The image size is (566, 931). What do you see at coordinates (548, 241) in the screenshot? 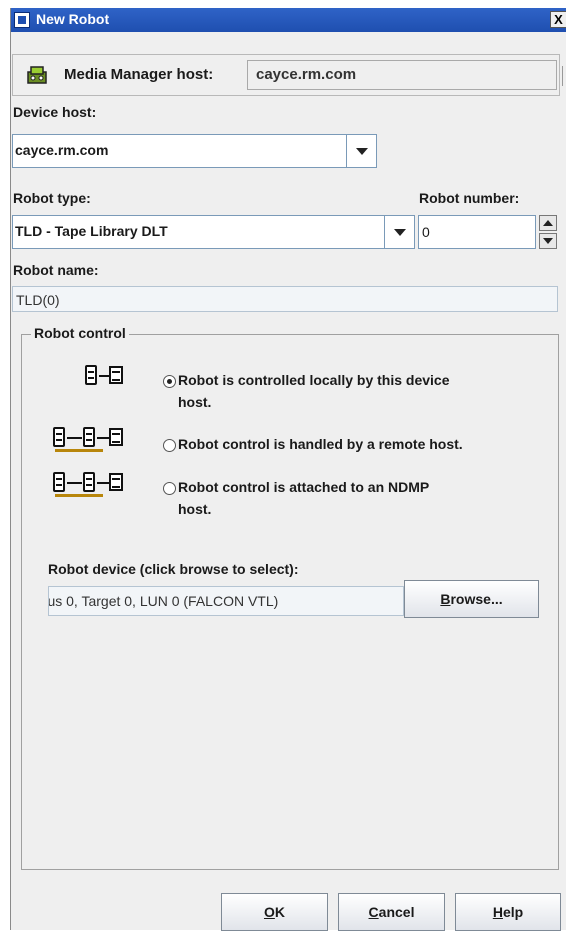
I see `spin-down-button` at bounding box center [548, 241].